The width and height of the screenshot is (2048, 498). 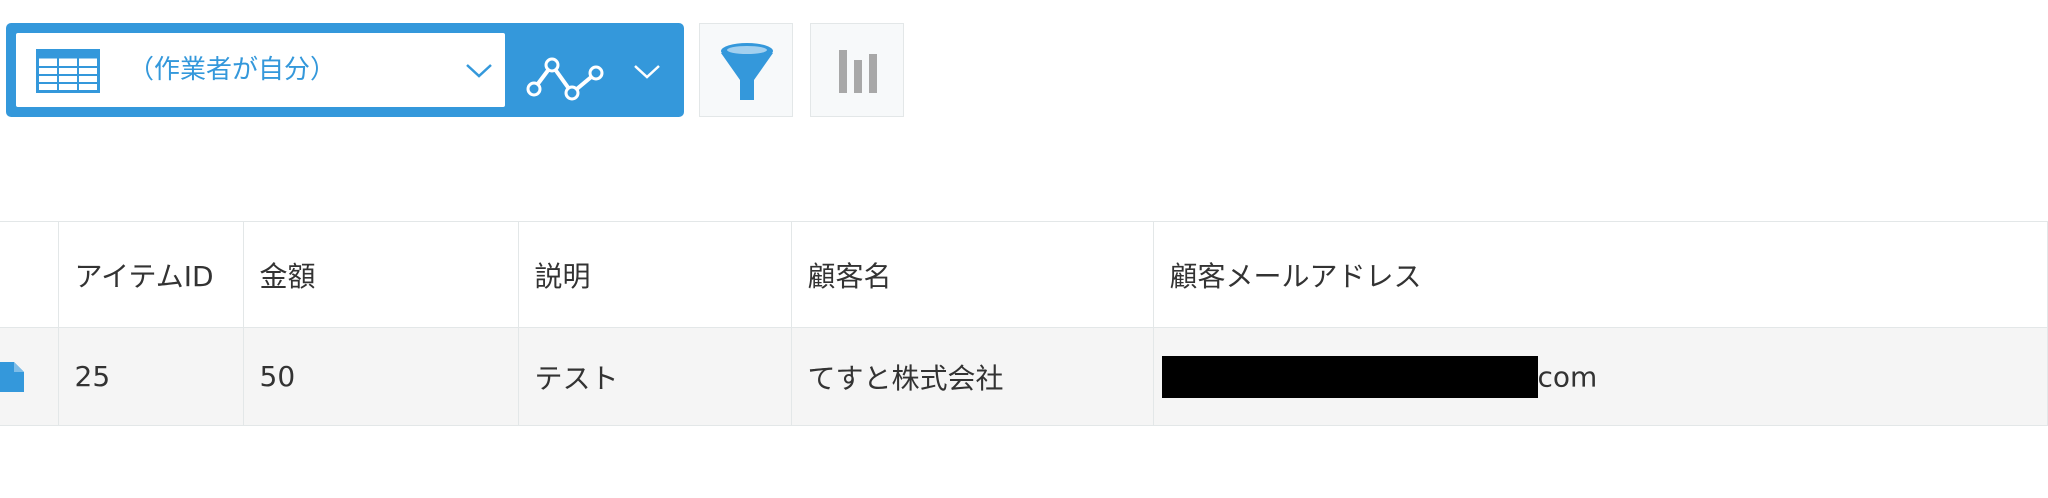 I want to click on filter-funnel-icon, so click(x=747, y=71).